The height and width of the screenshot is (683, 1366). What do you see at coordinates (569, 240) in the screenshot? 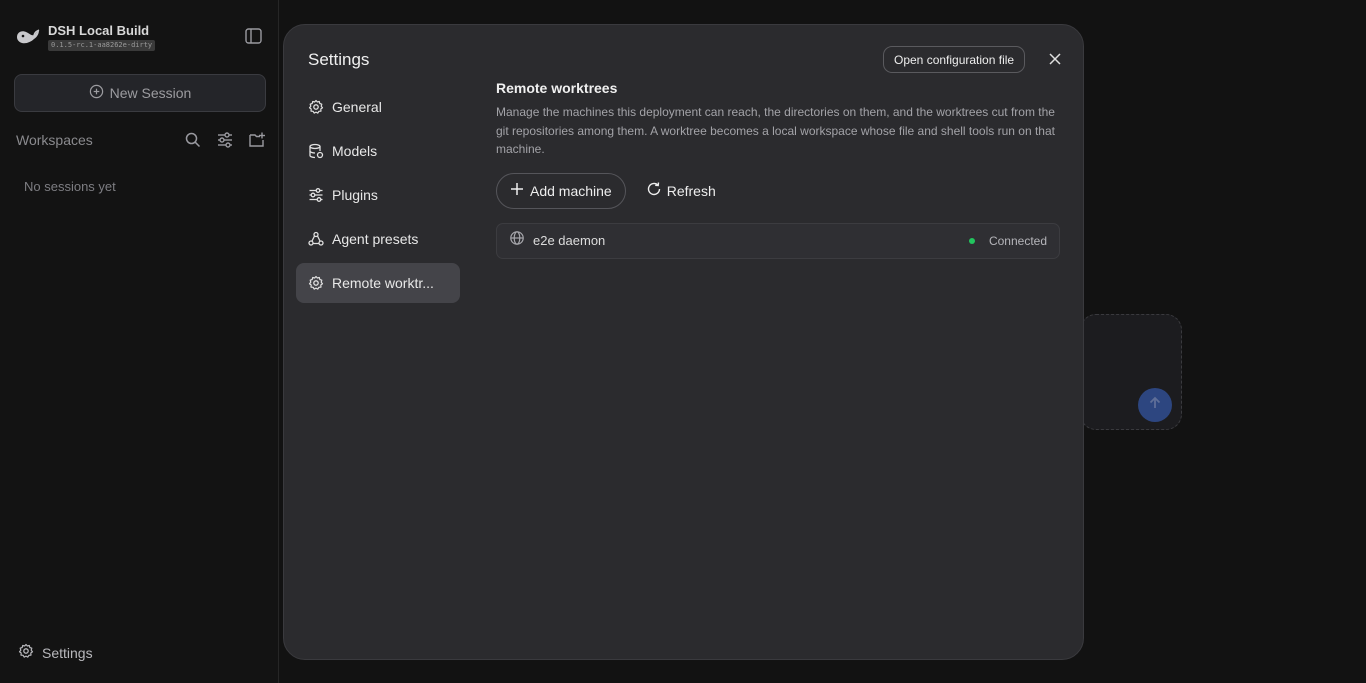
I see `machine-name: e2e daemon` at bounding box center [569, 240].